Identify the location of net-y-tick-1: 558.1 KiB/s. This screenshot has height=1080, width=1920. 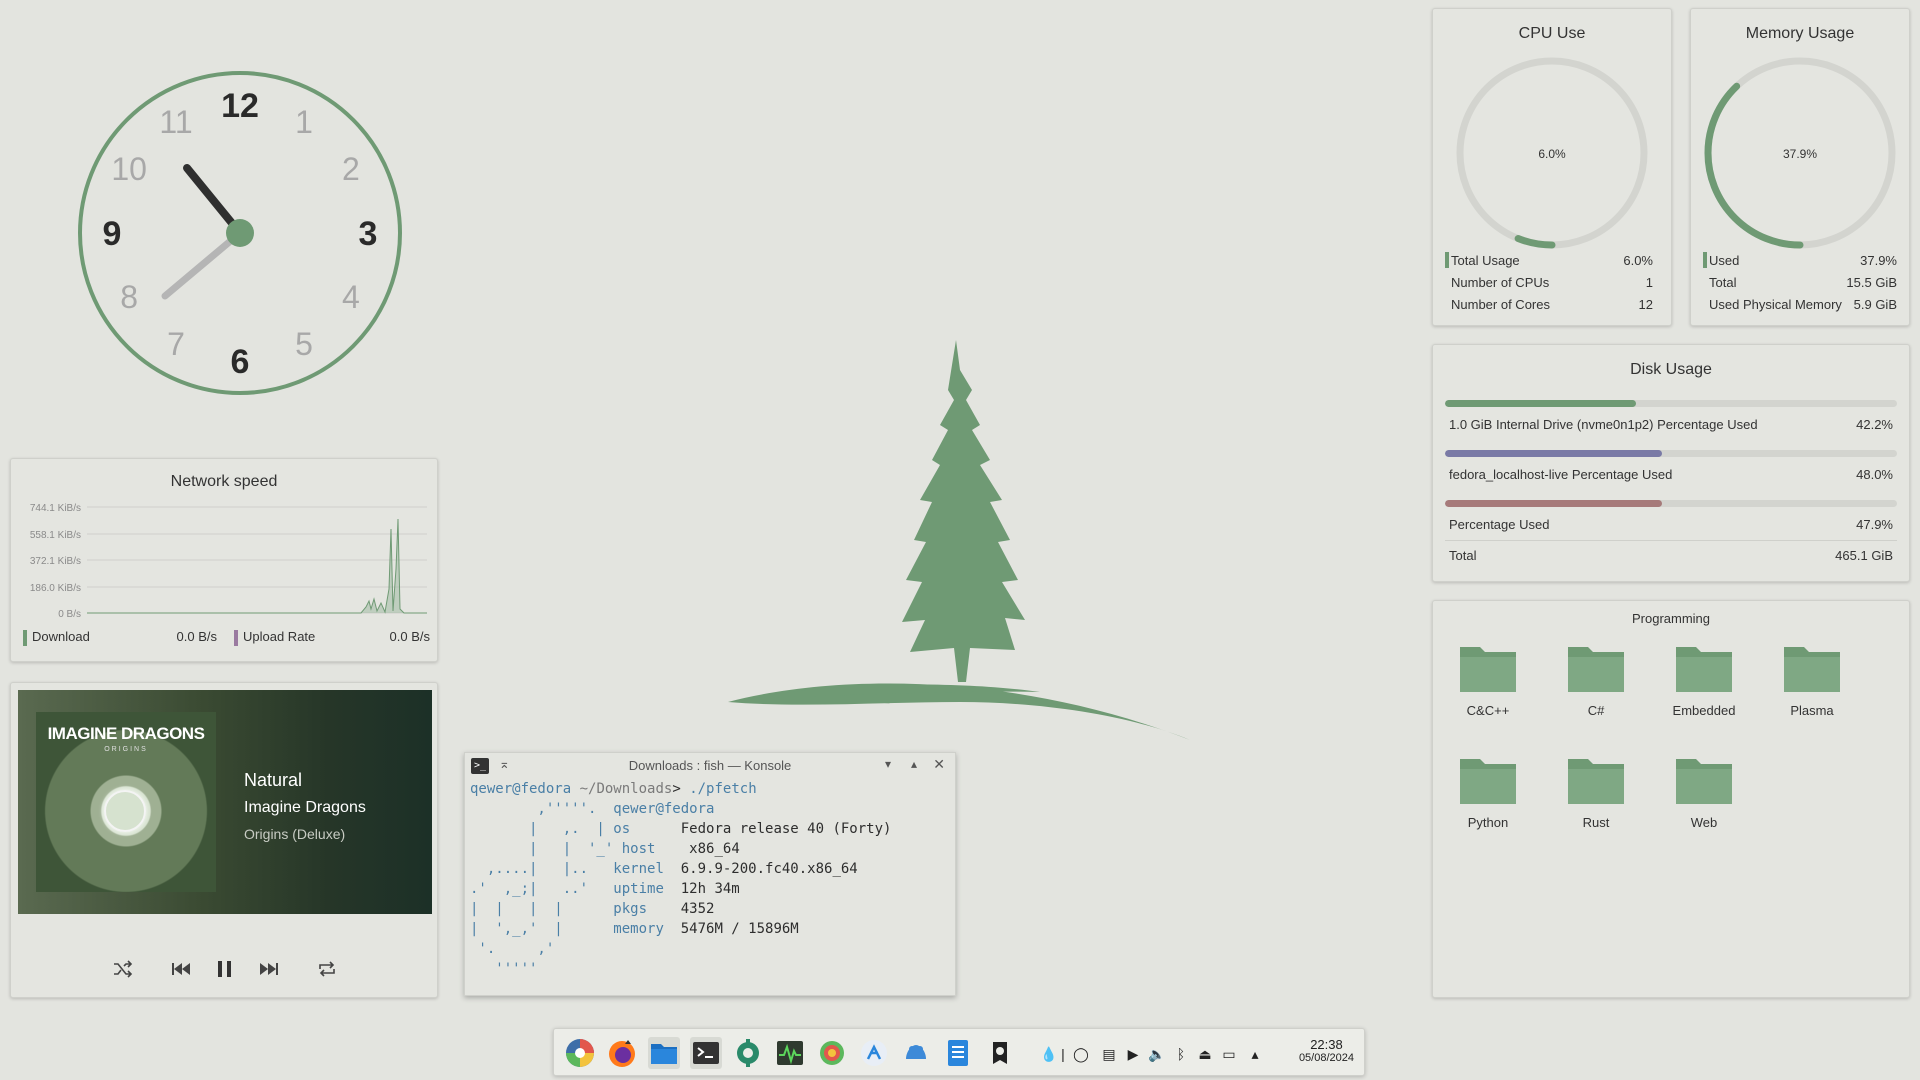
(55, 535).